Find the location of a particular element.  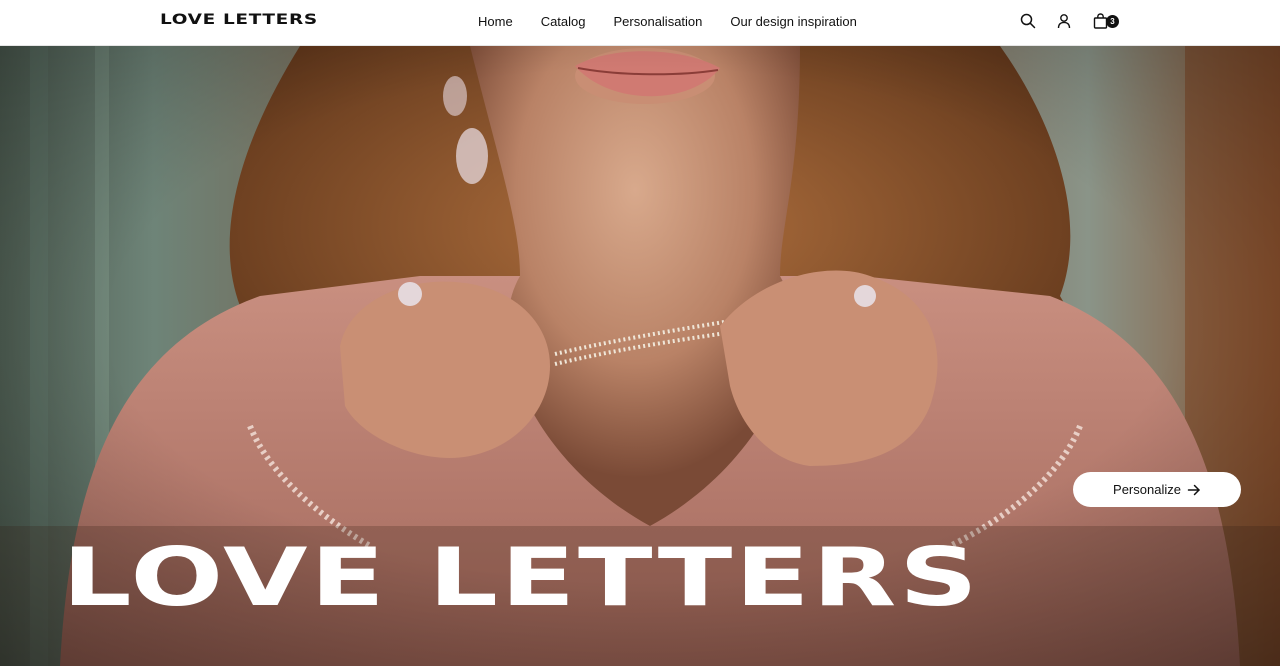

search-icon is located at coordinates (1028, 21).